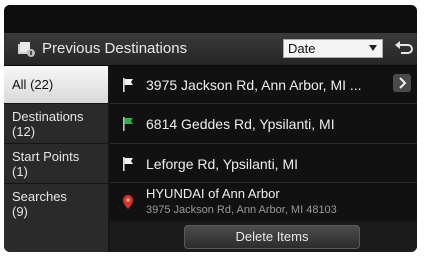 This screenshot has height=257, width=425. I want to click on list-item-text: Leforge Rd, Ypsilanti, MI, so click(222, 164).